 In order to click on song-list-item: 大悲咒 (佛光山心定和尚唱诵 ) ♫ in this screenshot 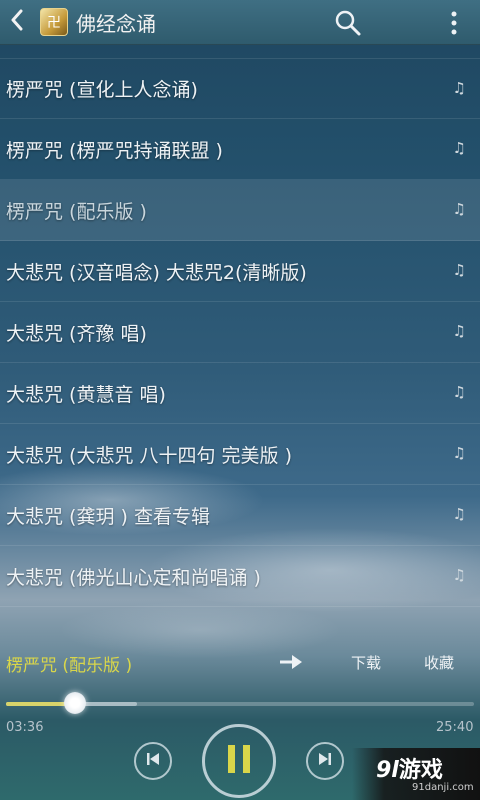, I will do `click(240, 576)`.